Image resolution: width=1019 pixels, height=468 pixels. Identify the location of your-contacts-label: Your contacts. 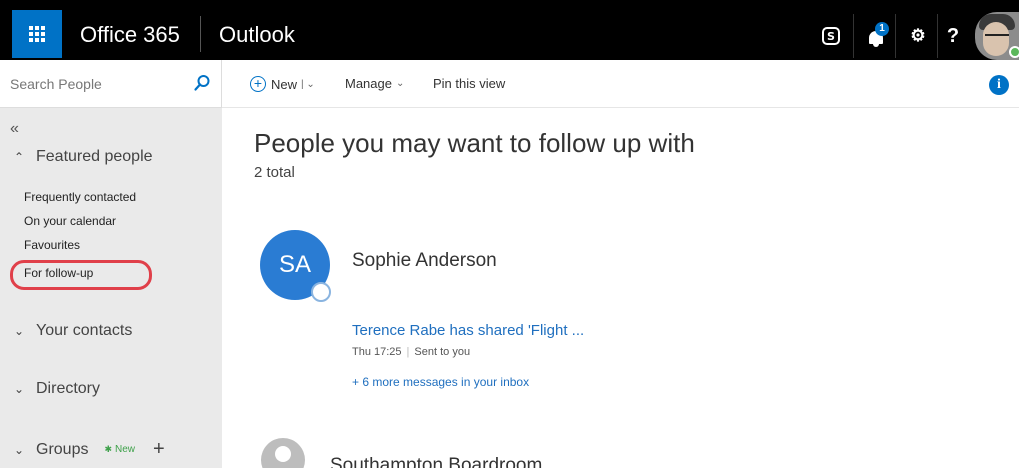
(84, 330).